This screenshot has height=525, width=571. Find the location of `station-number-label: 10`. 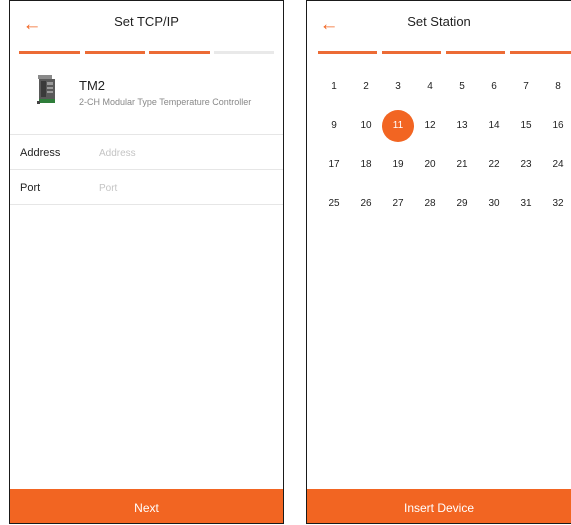

station-number-label: 10 is located at coordinates (366, 125).